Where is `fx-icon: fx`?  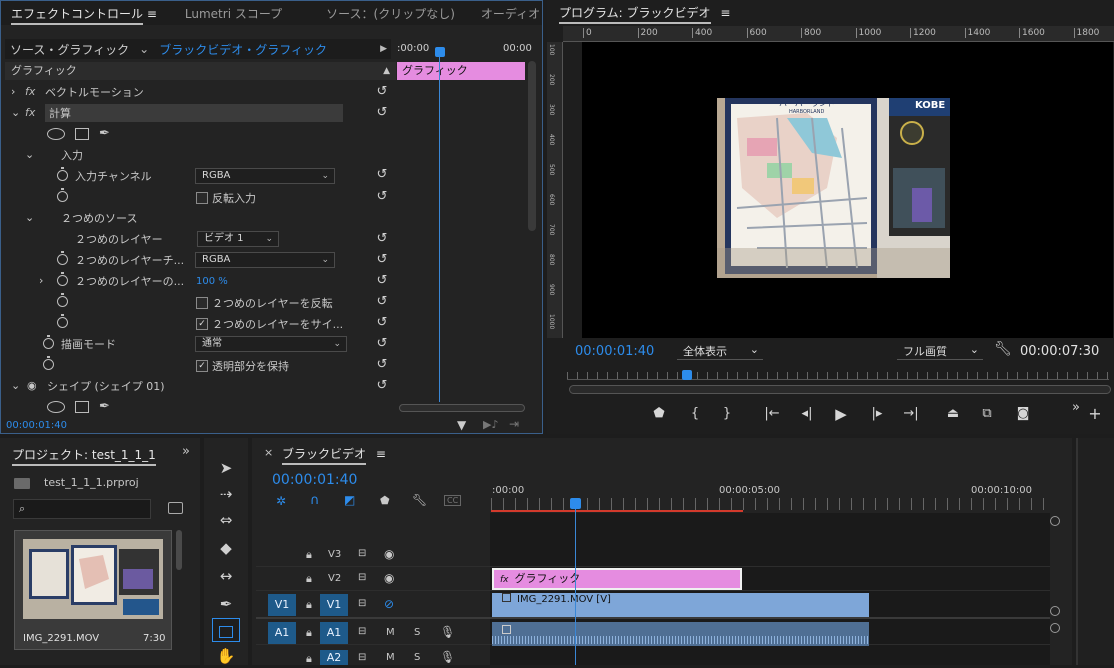 fx-icon: fx is located at coordinates (35, 112).